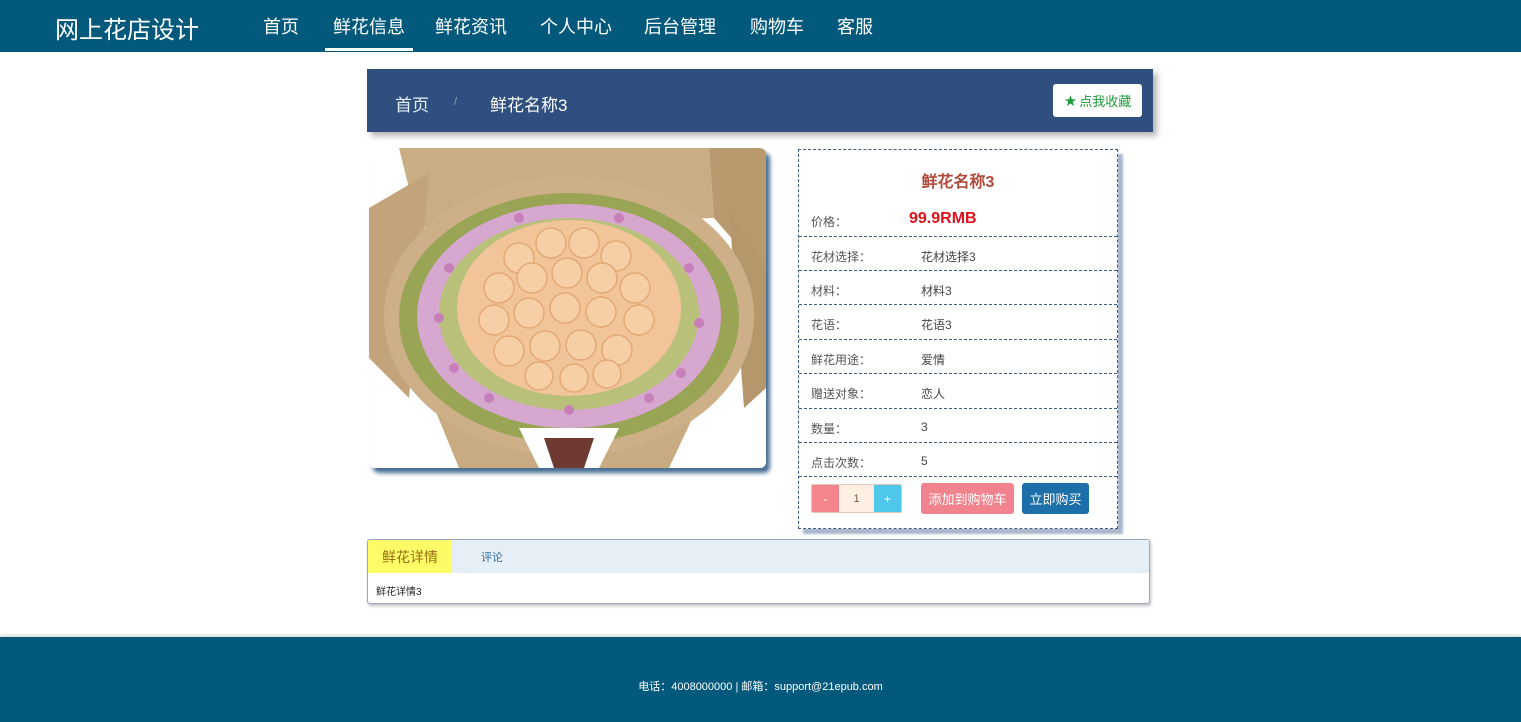  What do you see at coordinates (924, 427) in the screenshot?
I see `info-row-value: 3` at bounding box center [924, 427].